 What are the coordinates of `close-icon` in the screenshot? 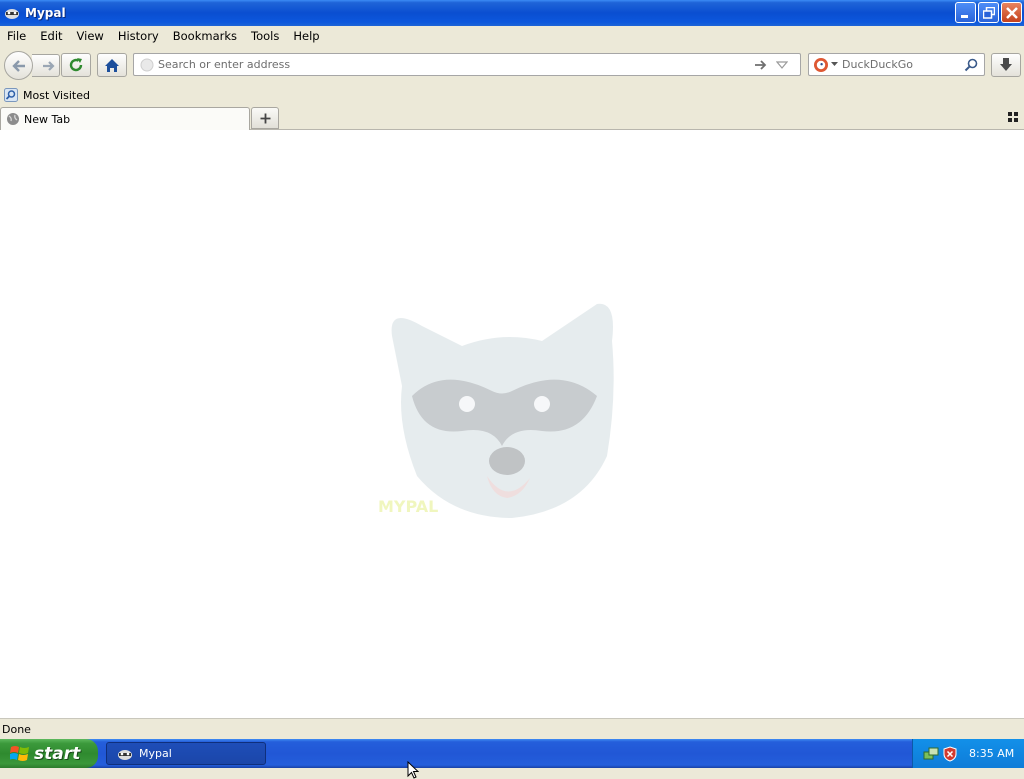 It's located at (1011, 12).